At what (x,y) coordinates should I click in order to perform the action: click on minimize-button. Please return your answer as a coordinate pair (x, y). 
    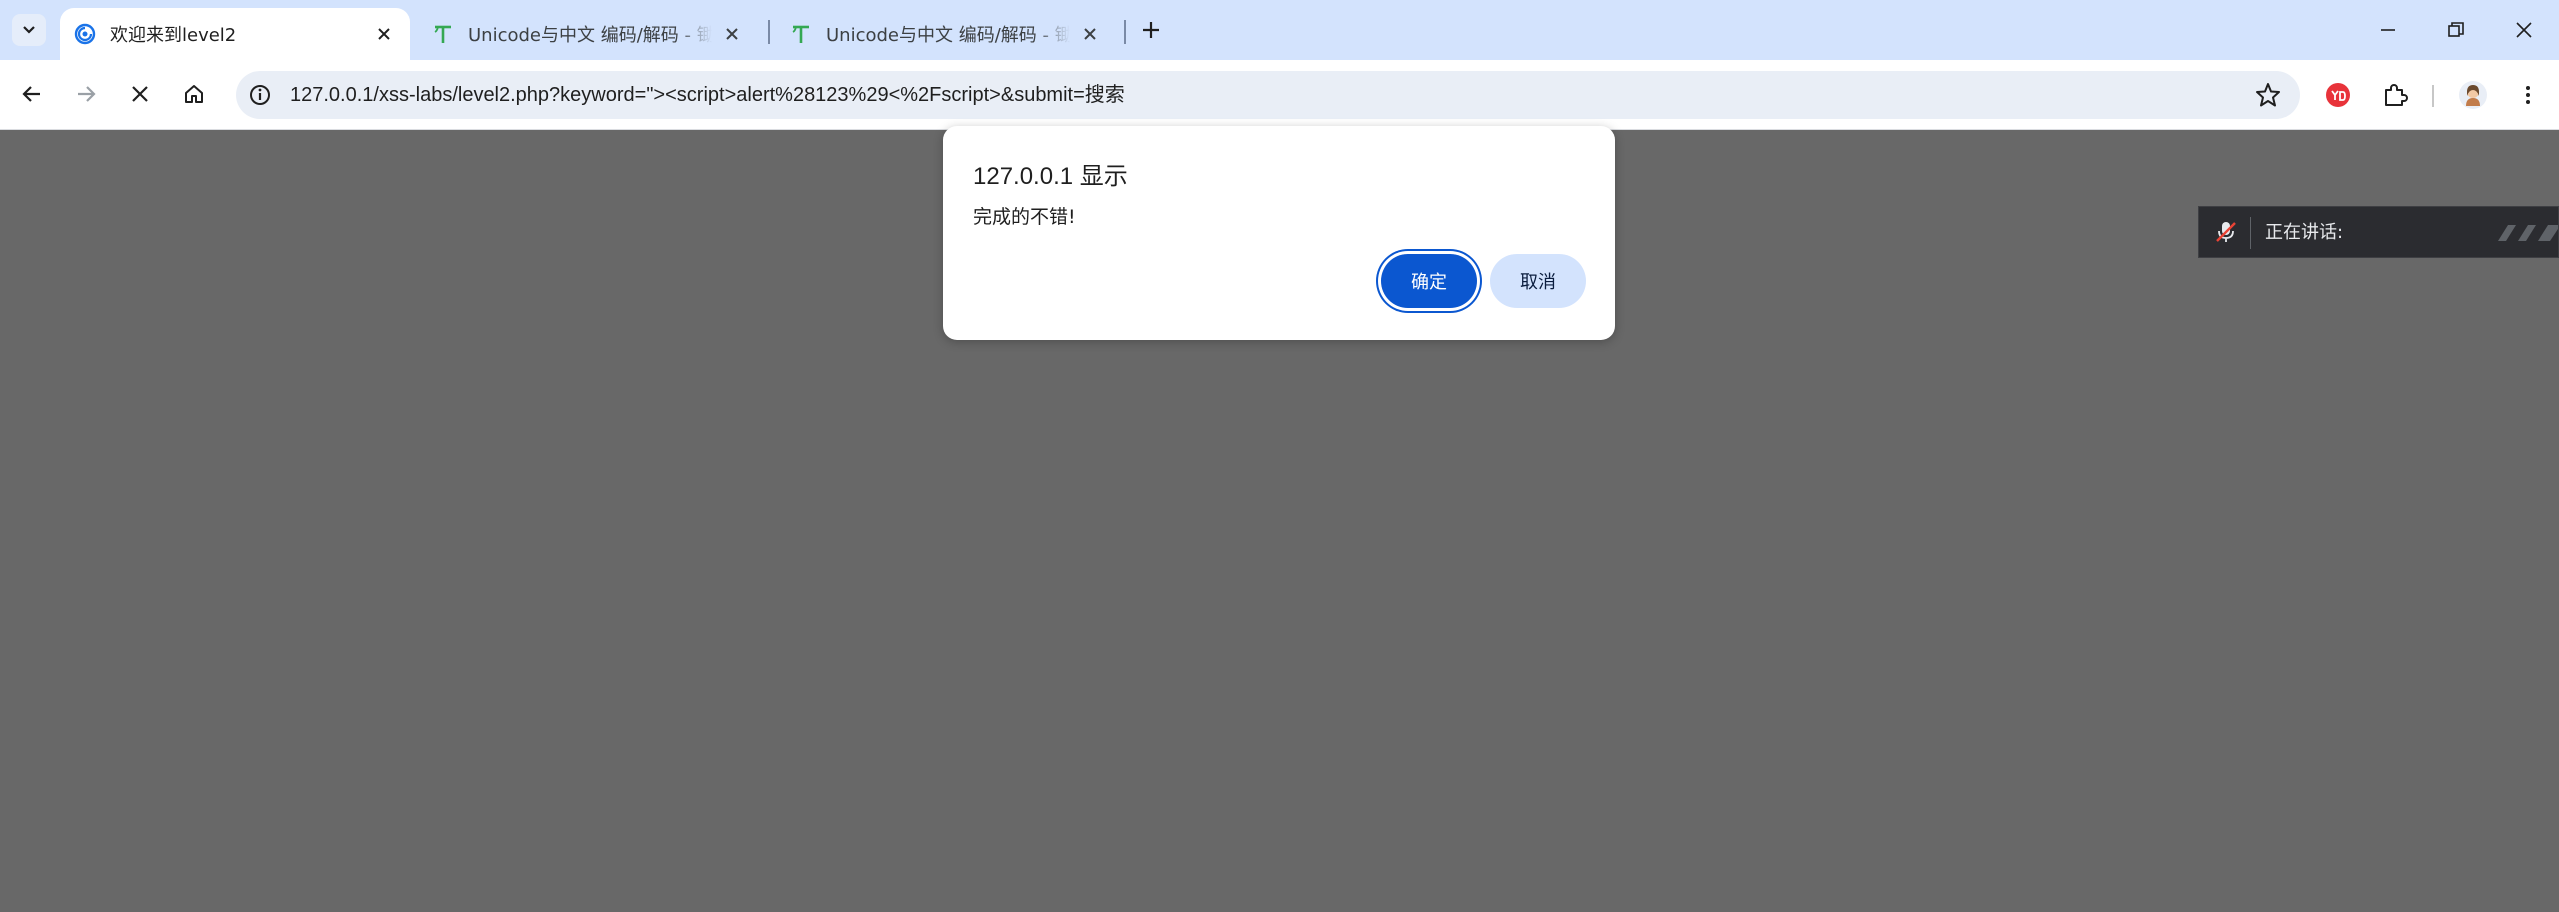
    Looking at the image, I should click on (2388, 30).